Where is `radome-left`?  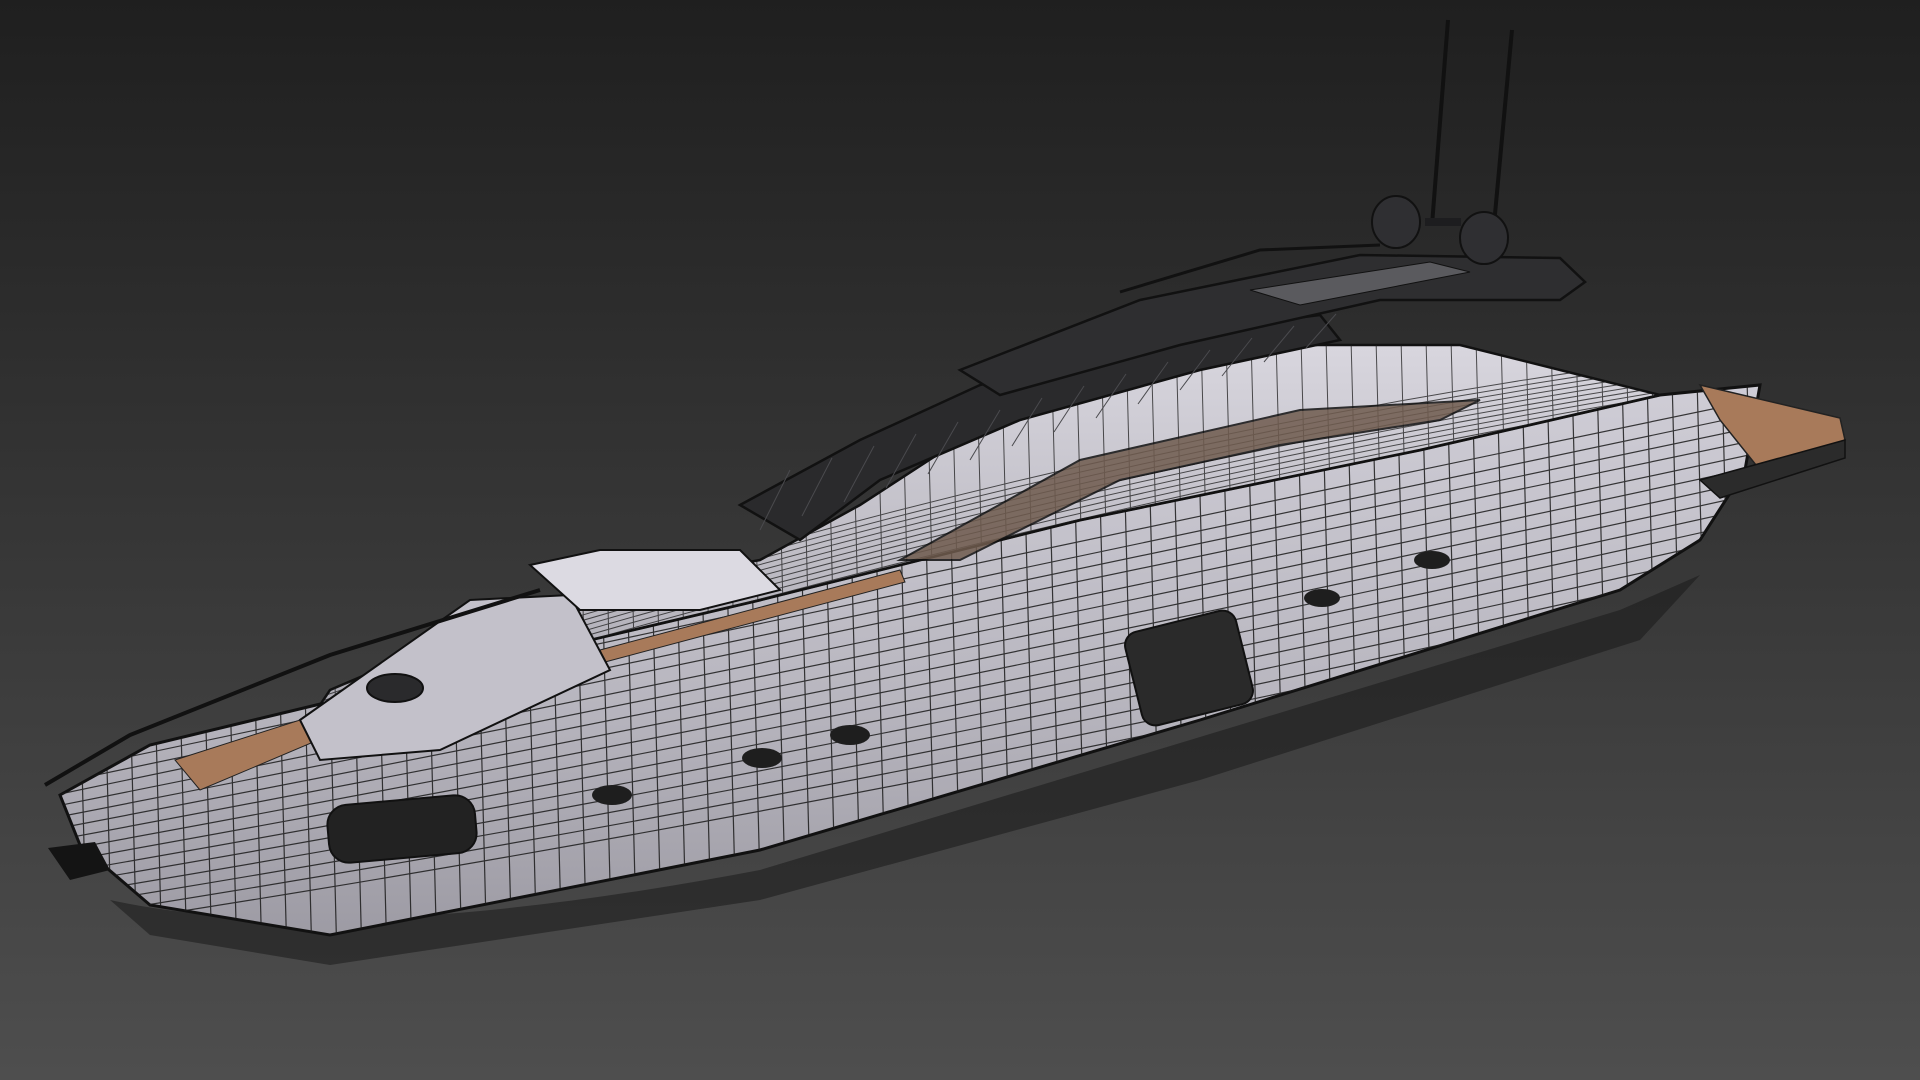 radome-left is located at coordinates (1396, 222).